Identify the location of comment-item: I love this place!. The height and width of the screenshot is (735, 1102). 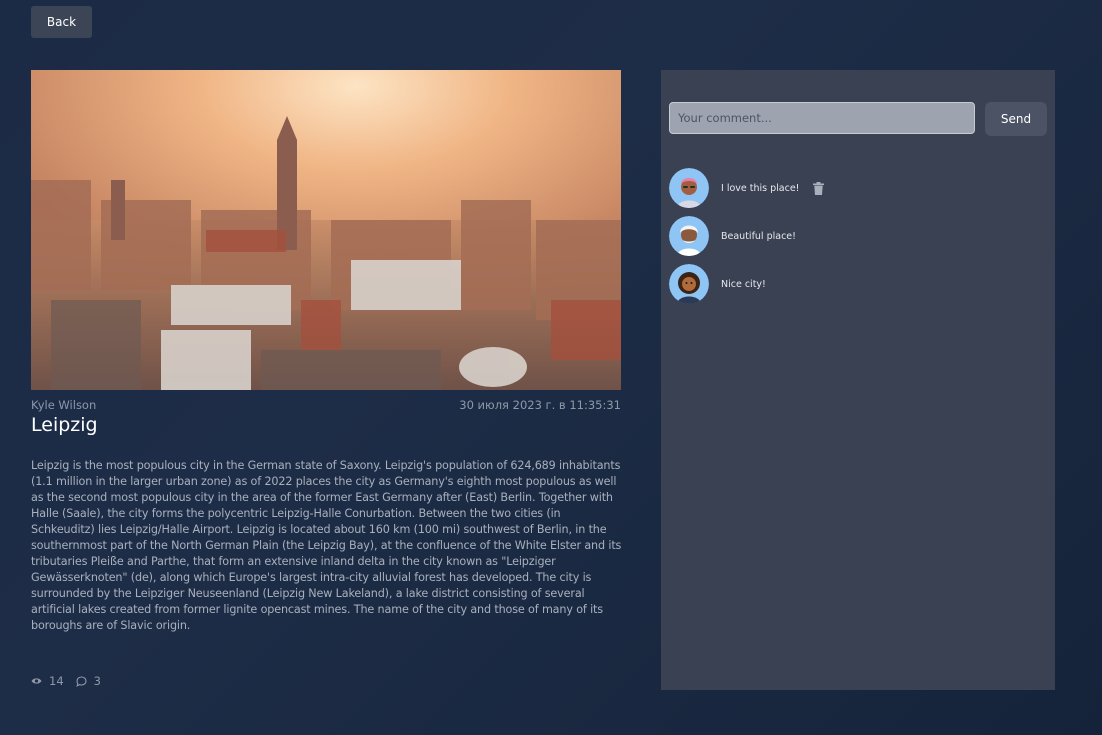
(859, 188).